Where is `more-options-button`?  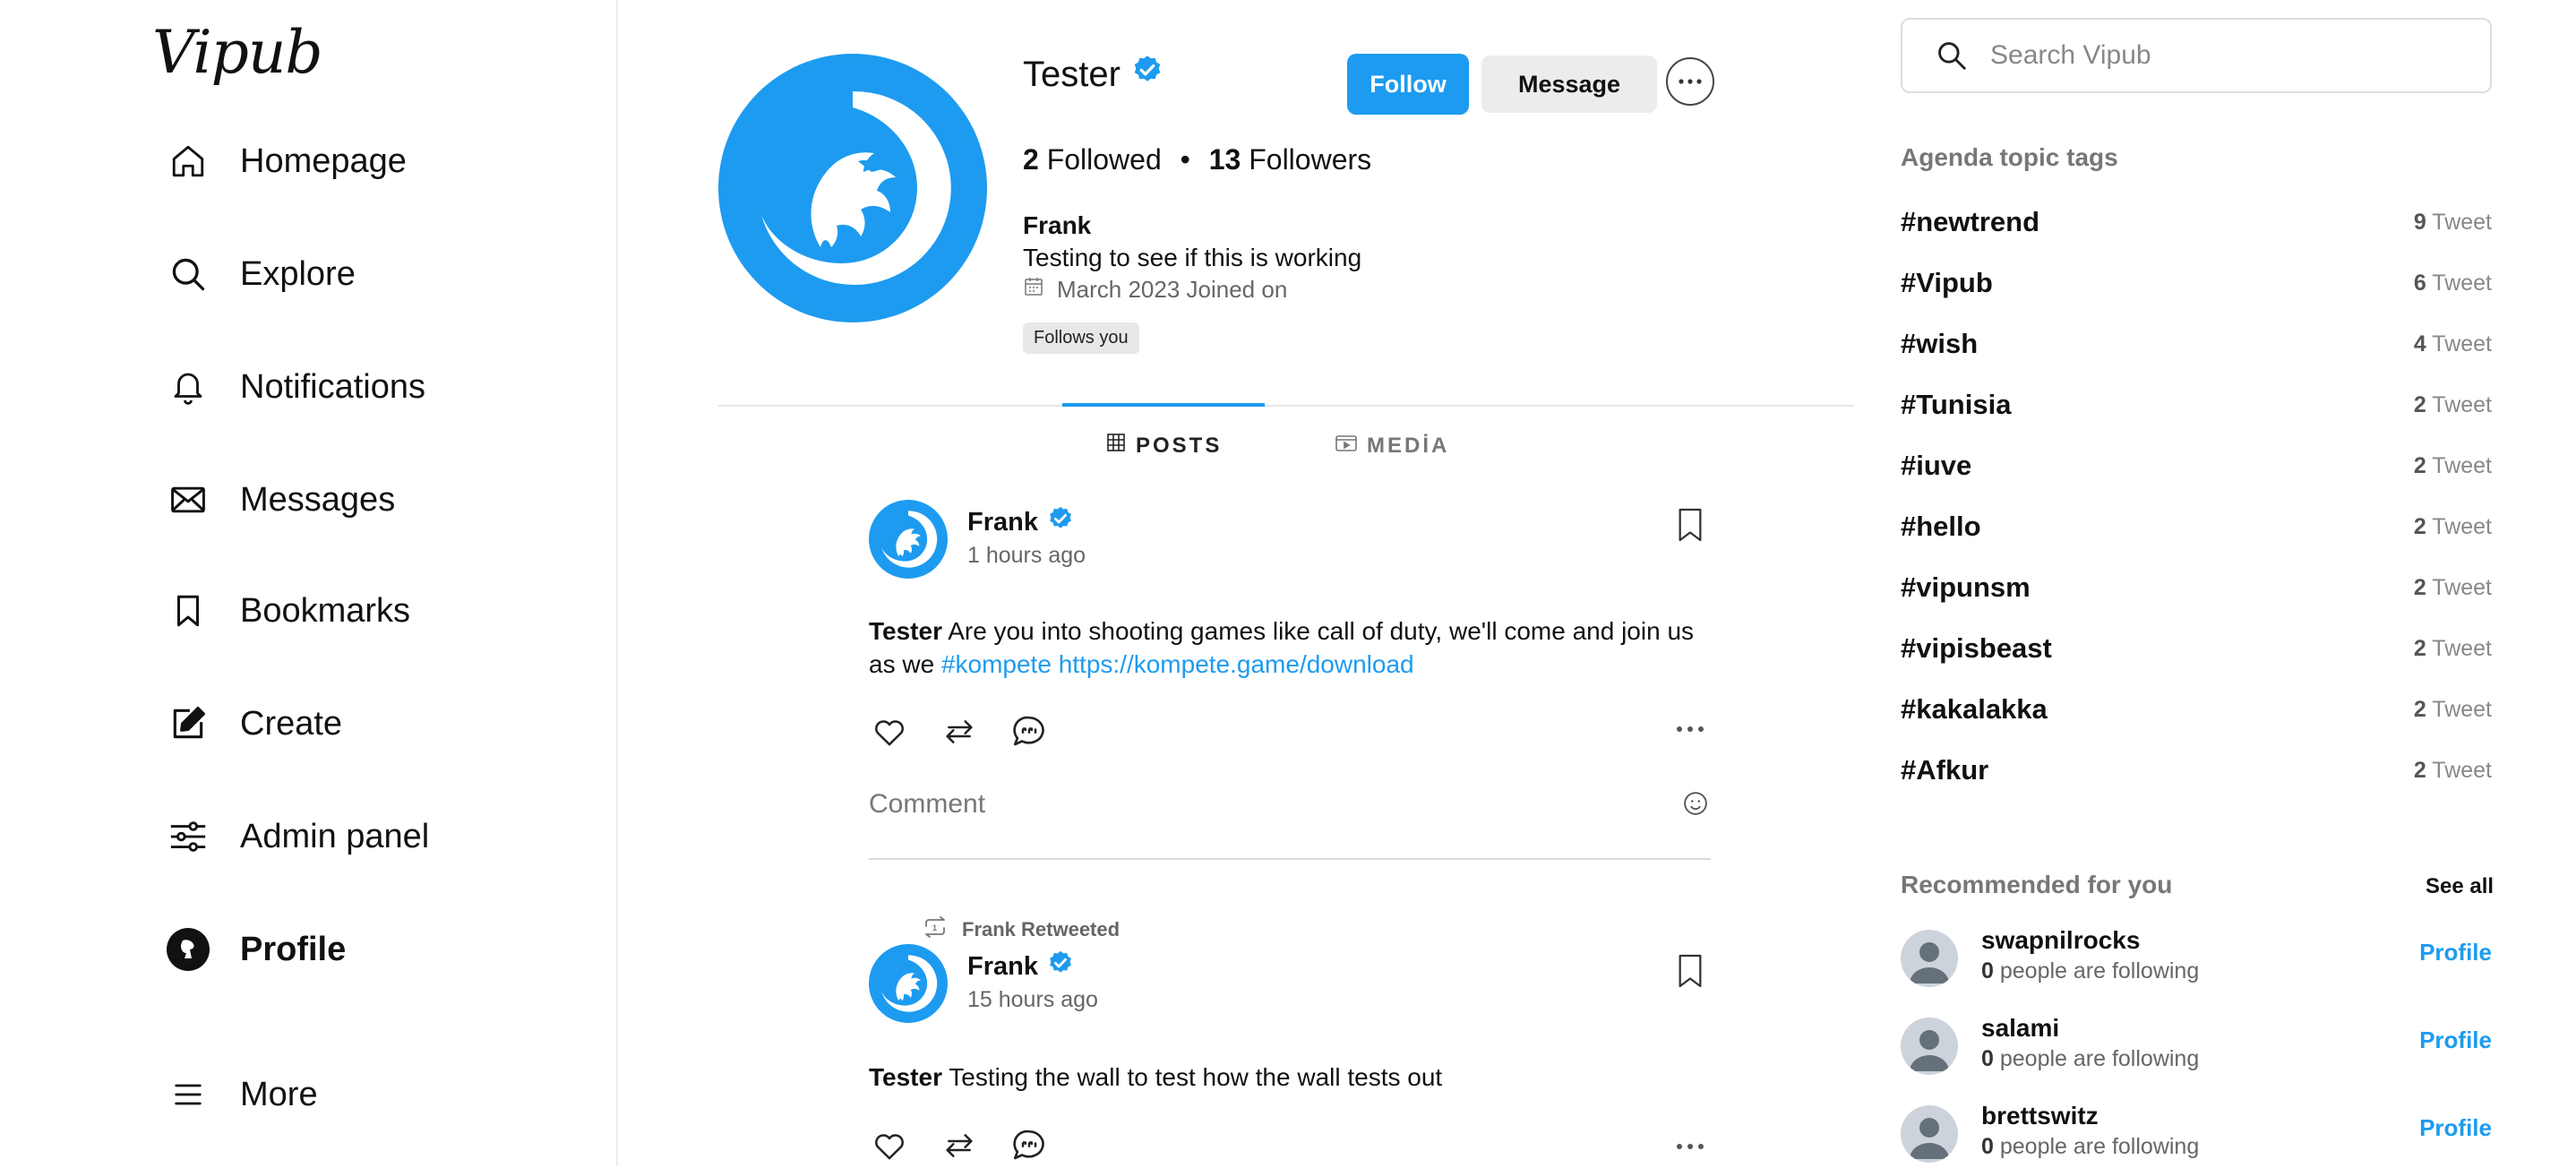
more-options-button is located at coordinates (1690, 82).